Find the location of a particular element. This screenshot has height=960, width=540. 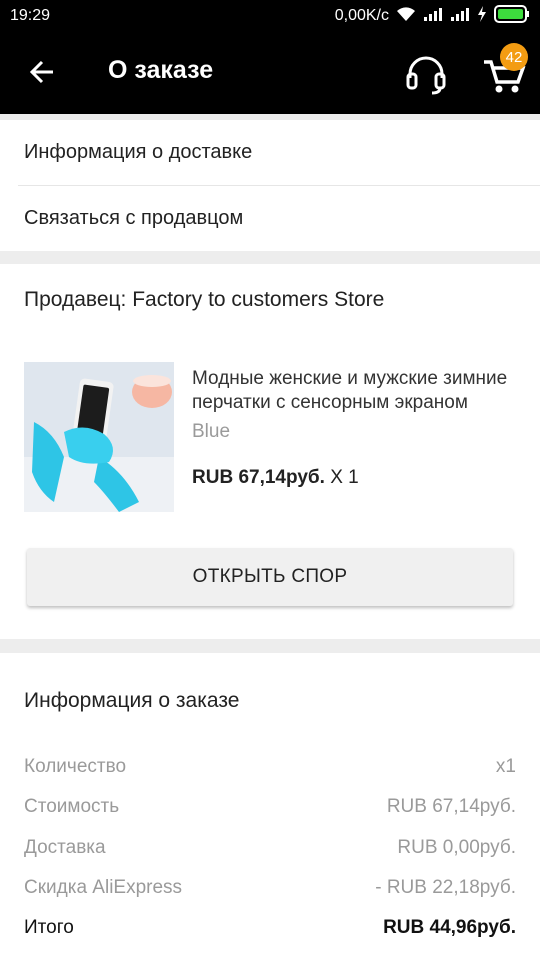

product-price-line: RUB 67,14руб. X 1 is located at coordinates (275, 478).